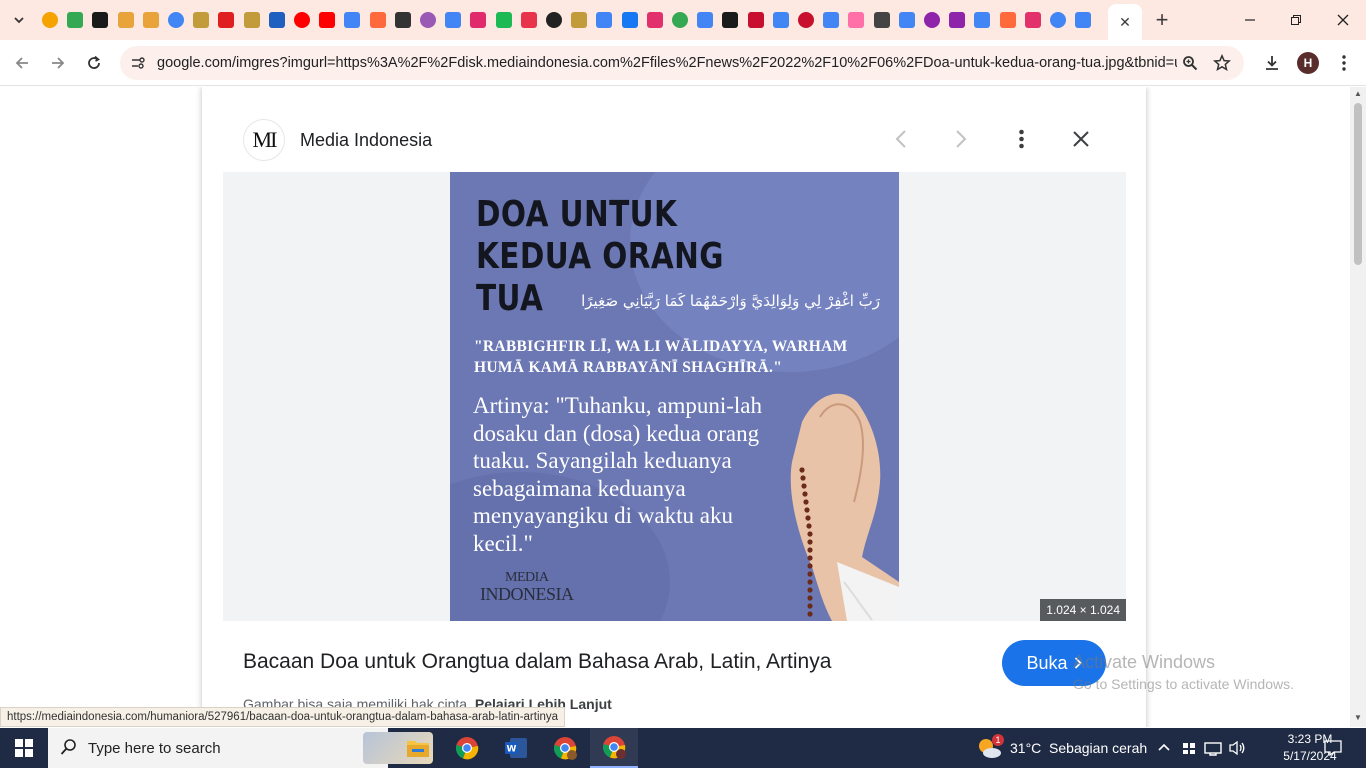 The image size is (1366, 768). What do you see at coordinates (94, 63) in the screenshot?
I see `reload-button` at bounding box center [94, 63].